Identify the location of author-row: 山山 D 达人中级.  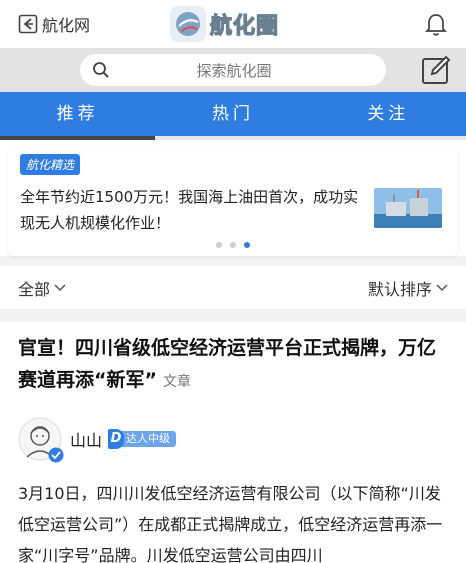
(233, 439).